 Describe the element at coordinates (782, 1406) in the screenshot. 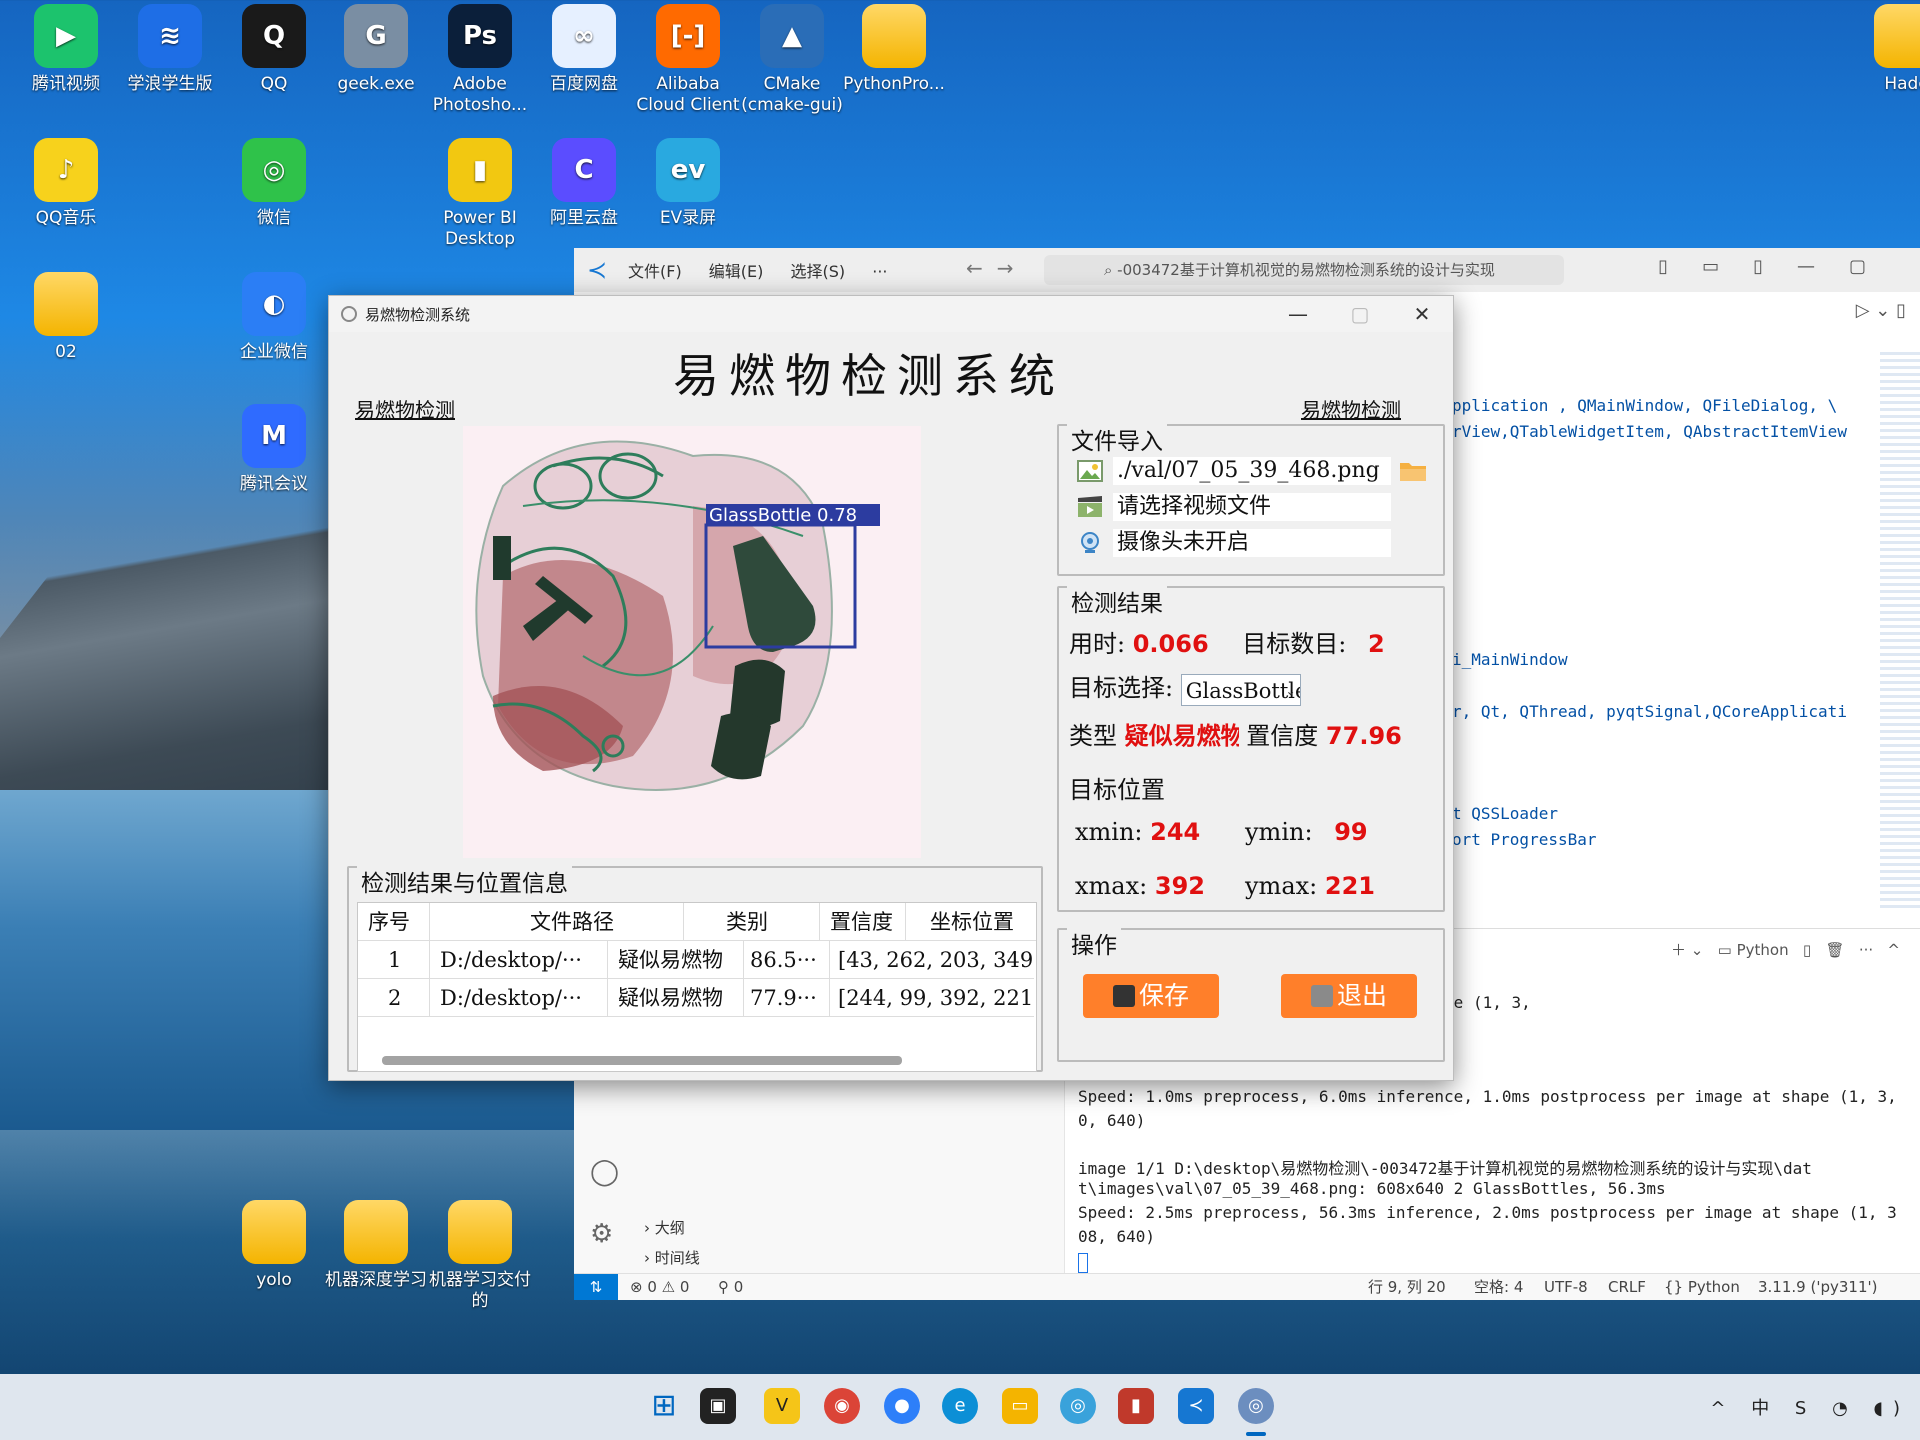

I see `vpn-icon: V` at that location.